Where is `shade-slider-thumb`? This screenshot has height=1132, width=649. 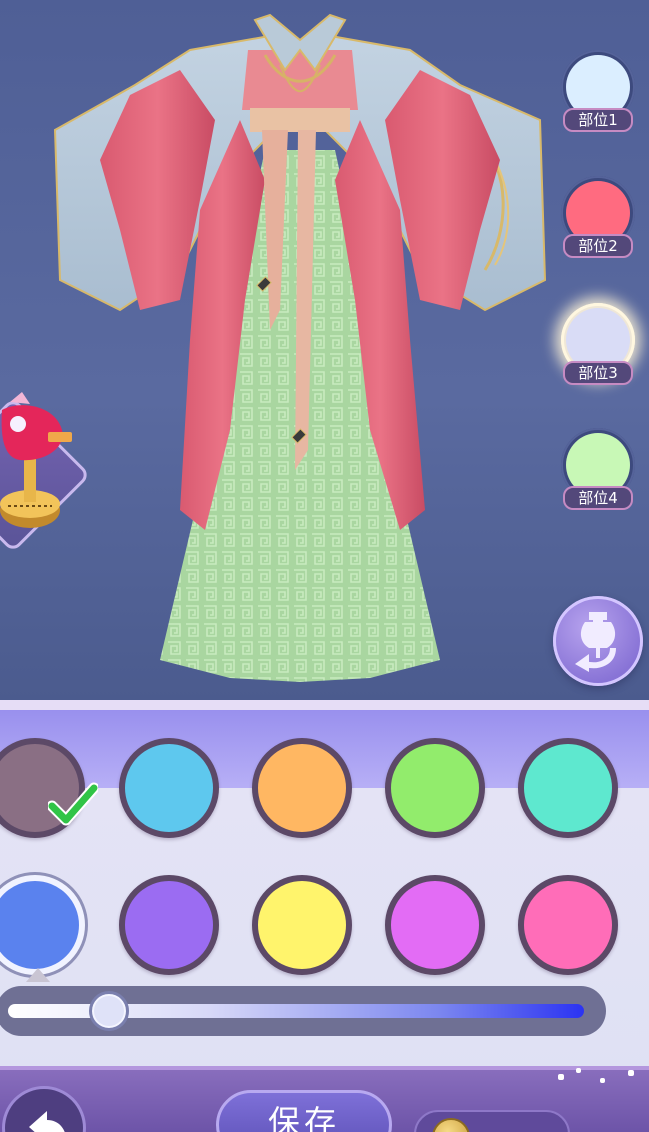
shade-slider-thumb is located at coordinates (108, 1011).